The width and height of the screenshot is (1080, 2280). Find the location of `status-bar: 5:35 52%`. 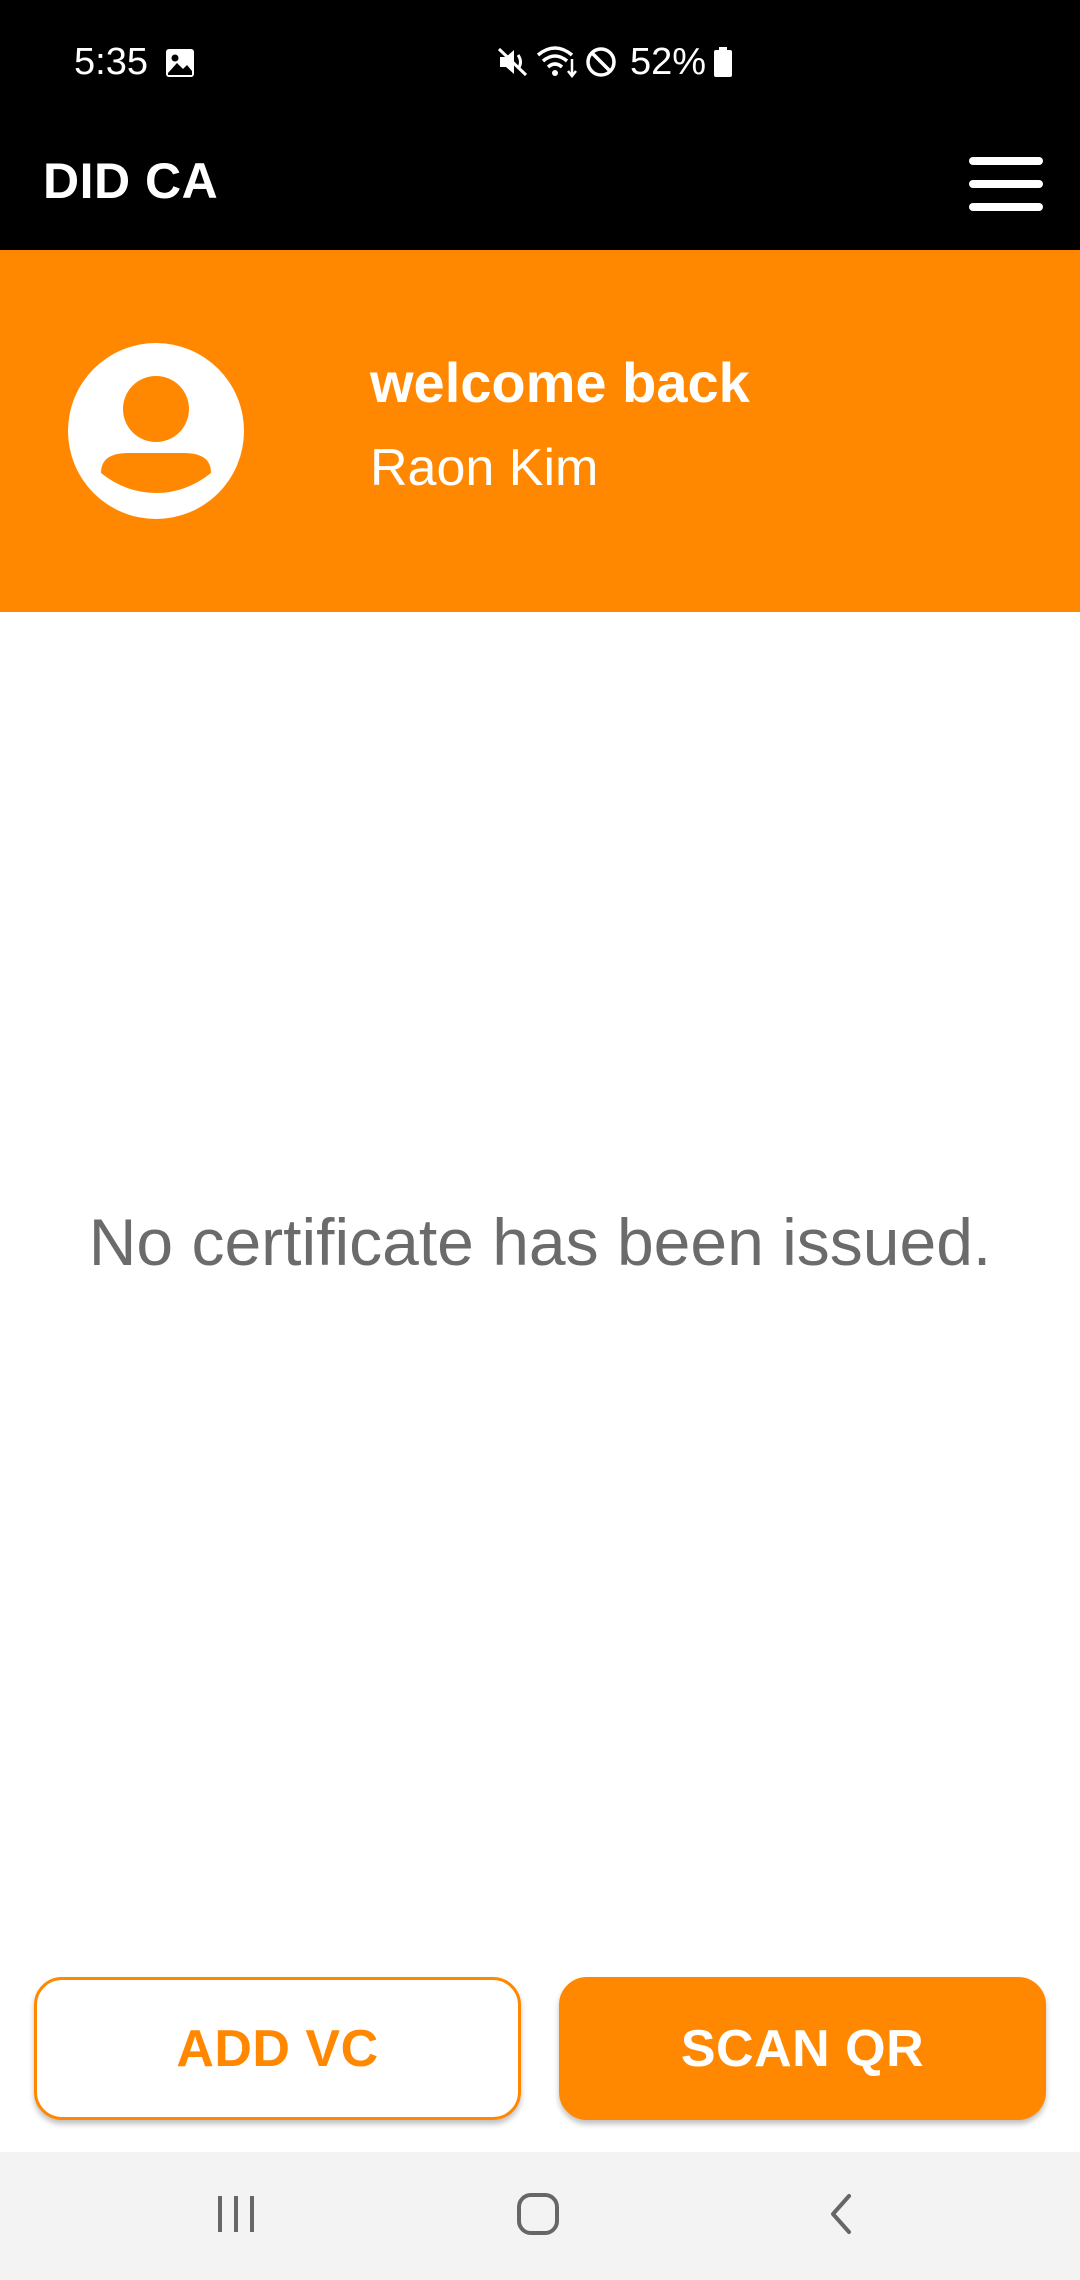

status-bar: 5:35 52% is located at coordinates (540, 62).